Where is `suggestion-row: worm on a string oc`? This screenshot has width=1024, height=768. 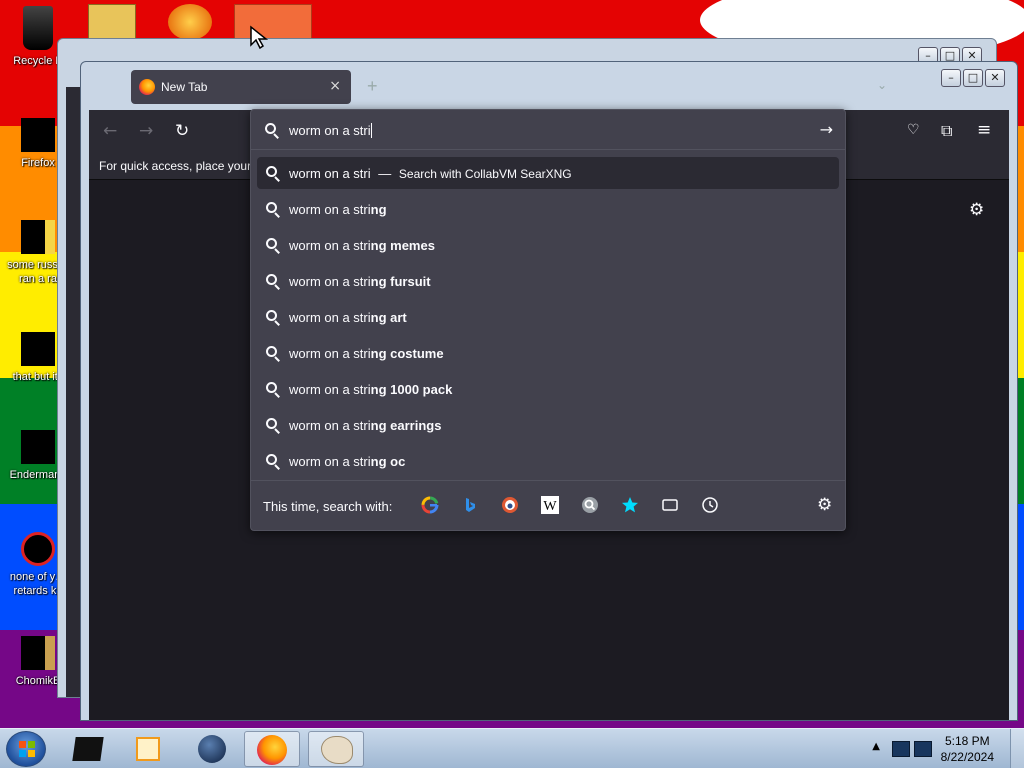
suggestion-row: worm on a string oc is located at coordinates (548, 461).